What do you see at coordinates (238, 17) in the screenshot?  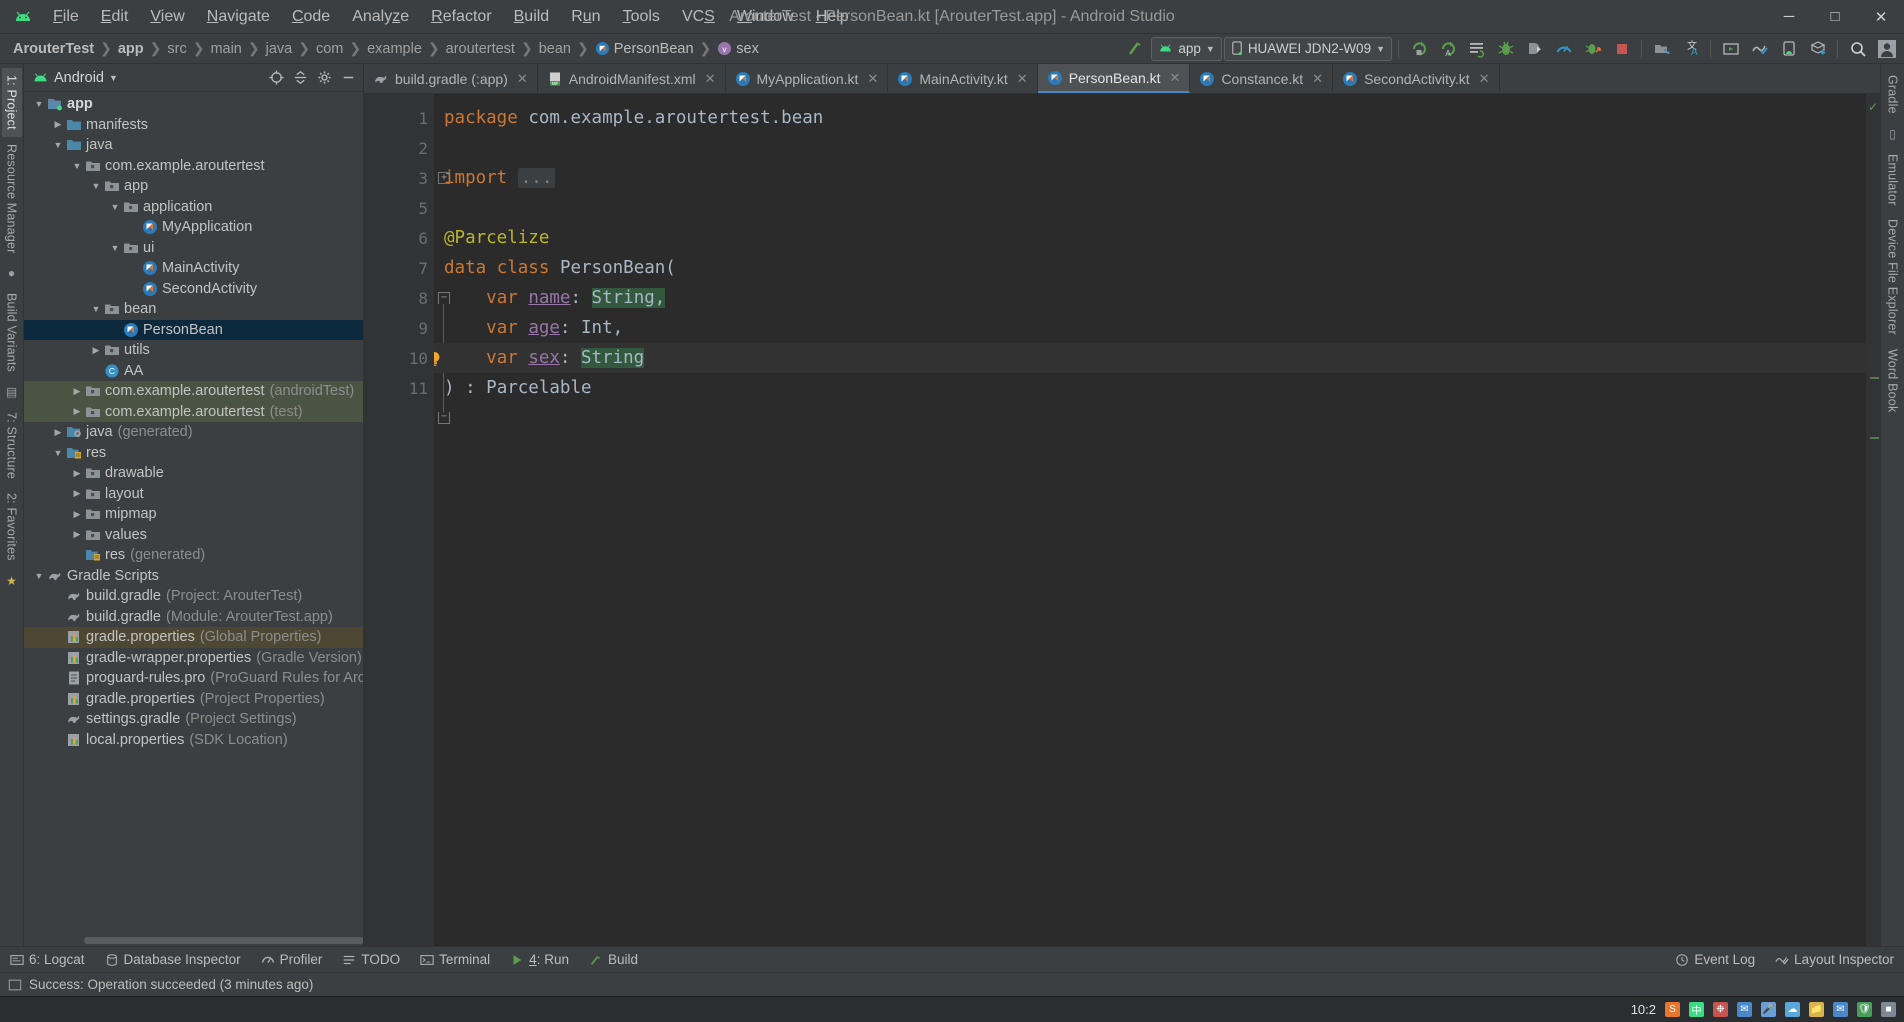 I see `menu-item-navigate: Navigate` at bounding box center [238, 17].